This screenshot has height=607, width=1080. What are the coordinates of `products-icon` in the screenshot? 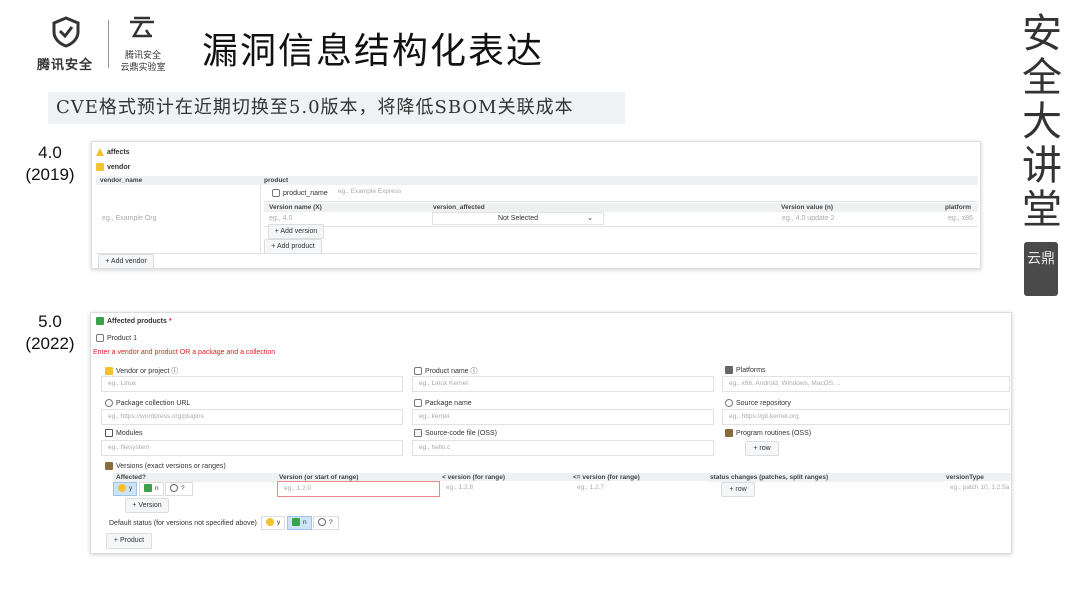 It's located at (100, 321).